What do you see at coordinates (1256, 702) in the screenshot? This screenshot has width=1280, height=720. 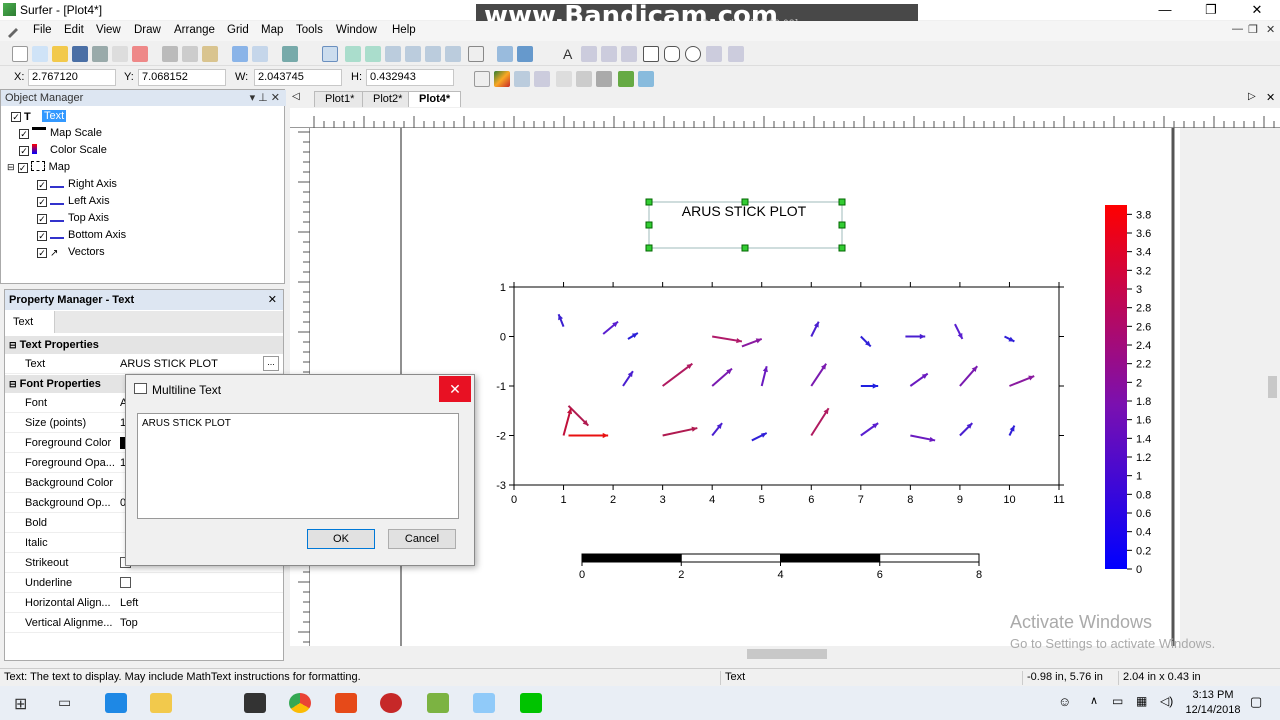 I see `notifications-icon: ▢` at bounding box center [1256, 702].